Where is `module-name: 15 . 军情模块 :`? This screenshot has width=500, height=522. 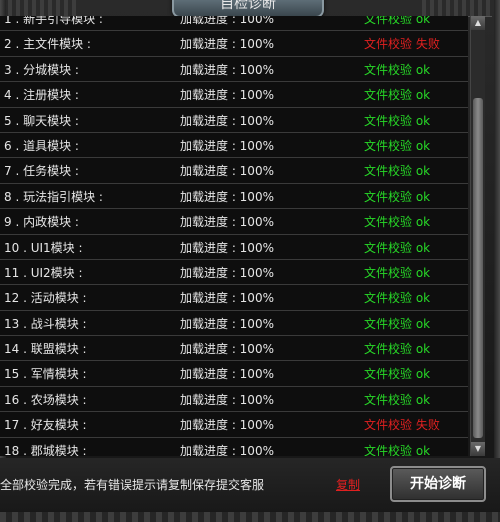 module-name: 15 . 军情模块 : is located at coordinates (45, 374).